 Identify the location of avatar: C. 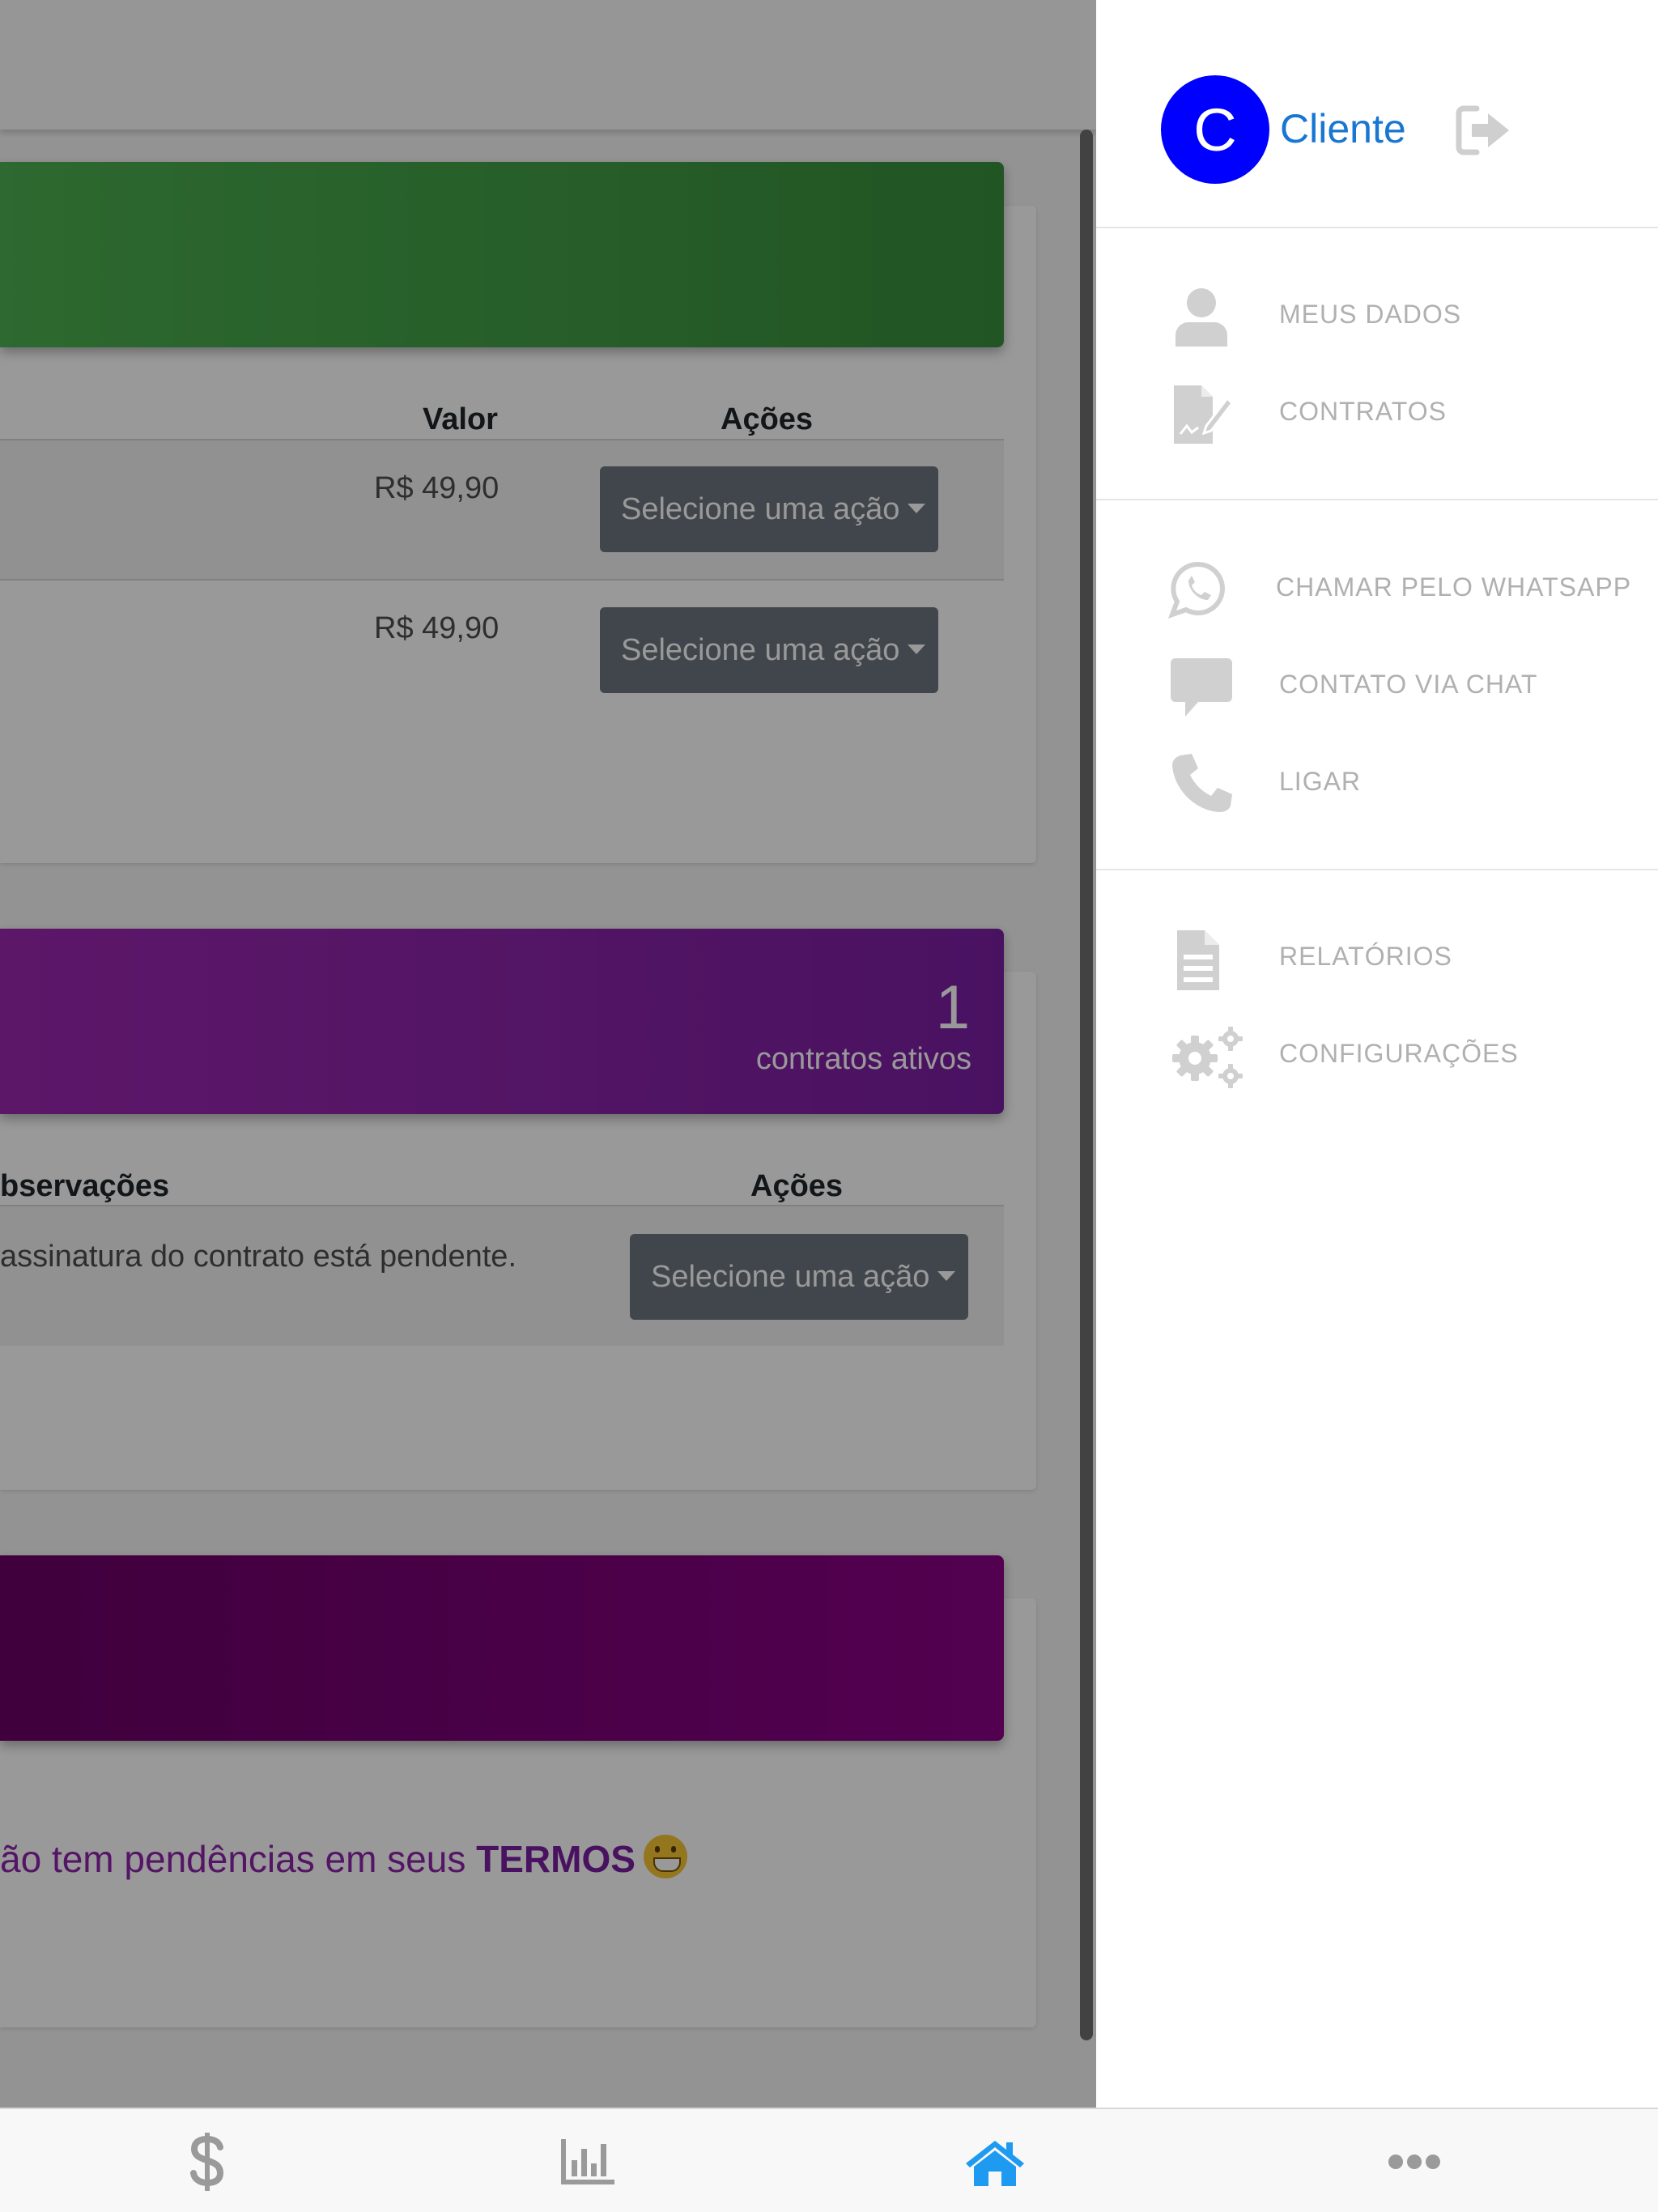
(1215, 130).